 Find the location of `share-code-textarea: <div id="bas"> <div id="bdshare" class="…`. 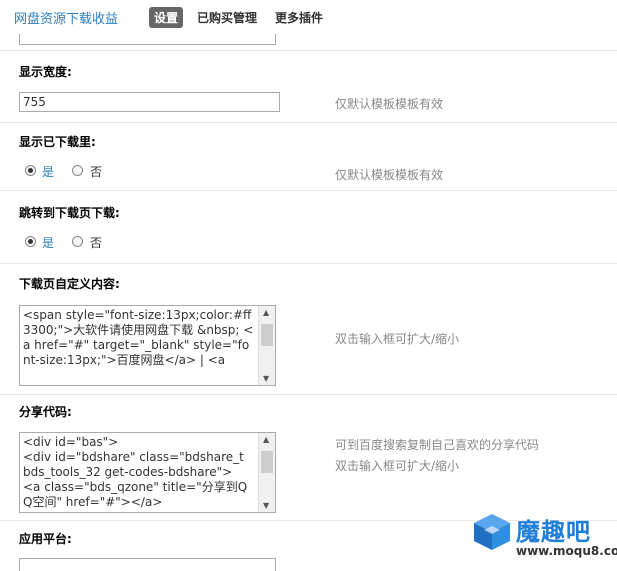

share-code-textarea: <div id="bas"> <div id="bdshare" class="… is located at coordinates (147, 472).